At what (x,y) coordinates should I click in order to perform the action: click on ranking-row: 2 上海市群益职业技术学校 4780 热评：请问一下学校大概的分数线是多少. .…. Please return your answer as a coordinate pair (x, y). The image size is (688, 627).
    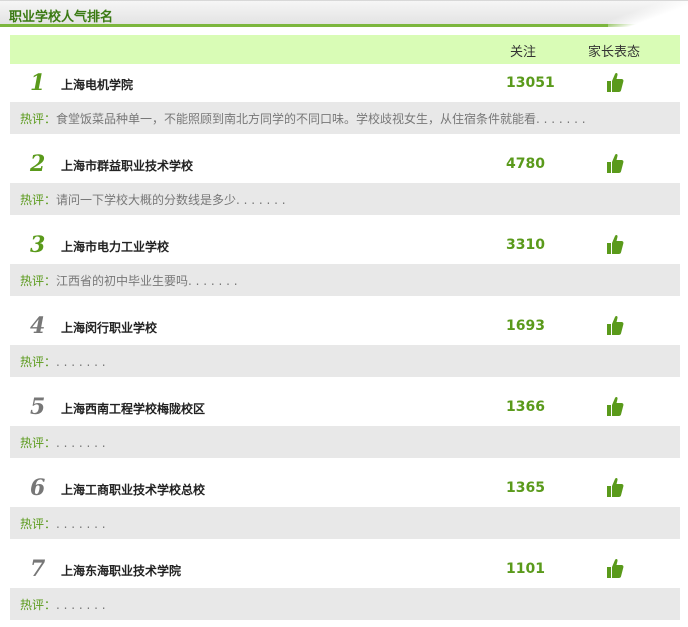
    Looking at the image, I should click on (345, 185).